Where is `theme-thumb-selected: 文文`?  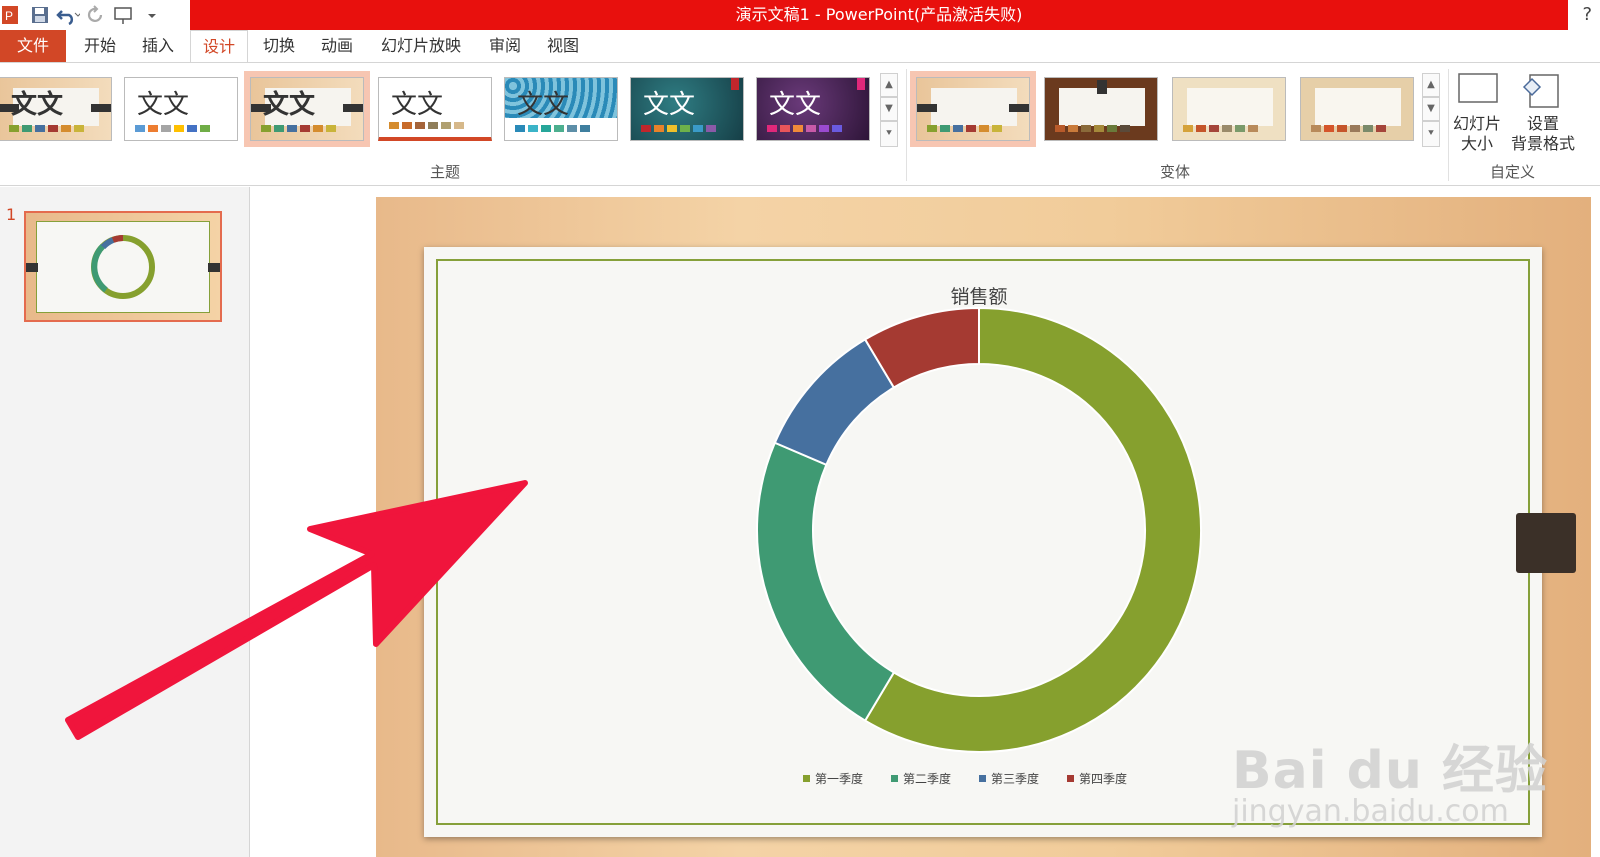 theme-thumb-selected: 文文 is located at coordinates (307, 109).